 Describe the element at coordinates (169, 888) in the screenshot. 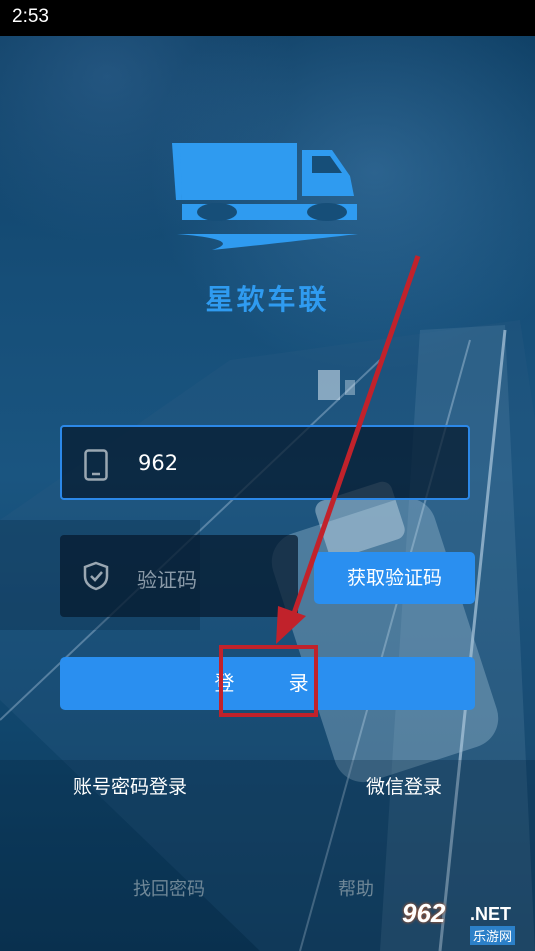

I see `find-password-link: 找回密码` at that location.